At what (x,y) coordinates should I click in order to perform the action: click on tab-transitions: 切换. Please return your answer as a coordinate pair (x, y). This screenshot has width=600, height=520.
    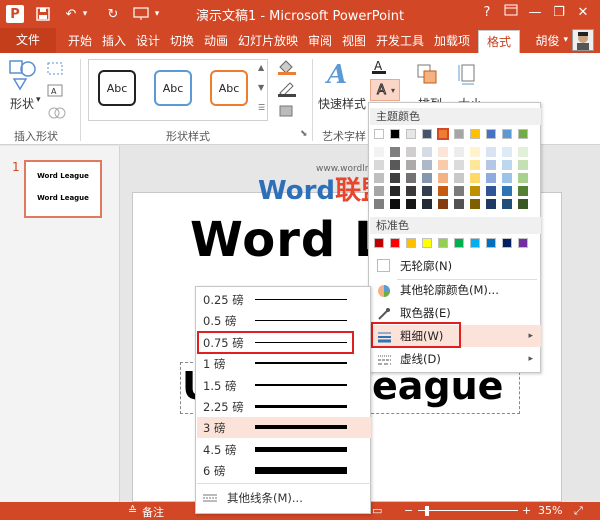
    Looking at the image, I should click on (182, 41).